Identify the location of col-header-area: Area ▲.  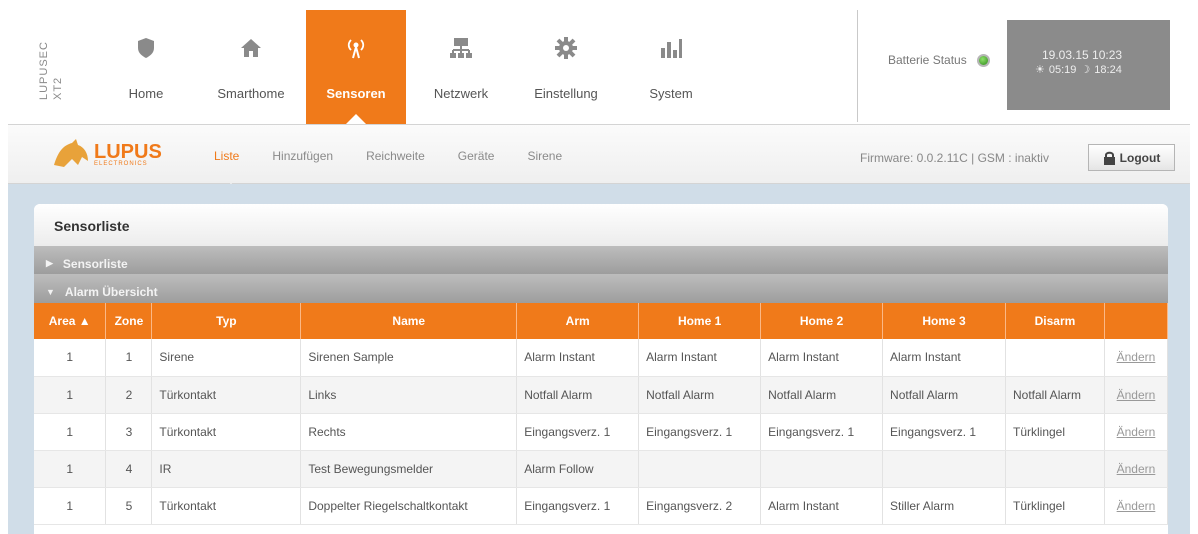
(70, 321).